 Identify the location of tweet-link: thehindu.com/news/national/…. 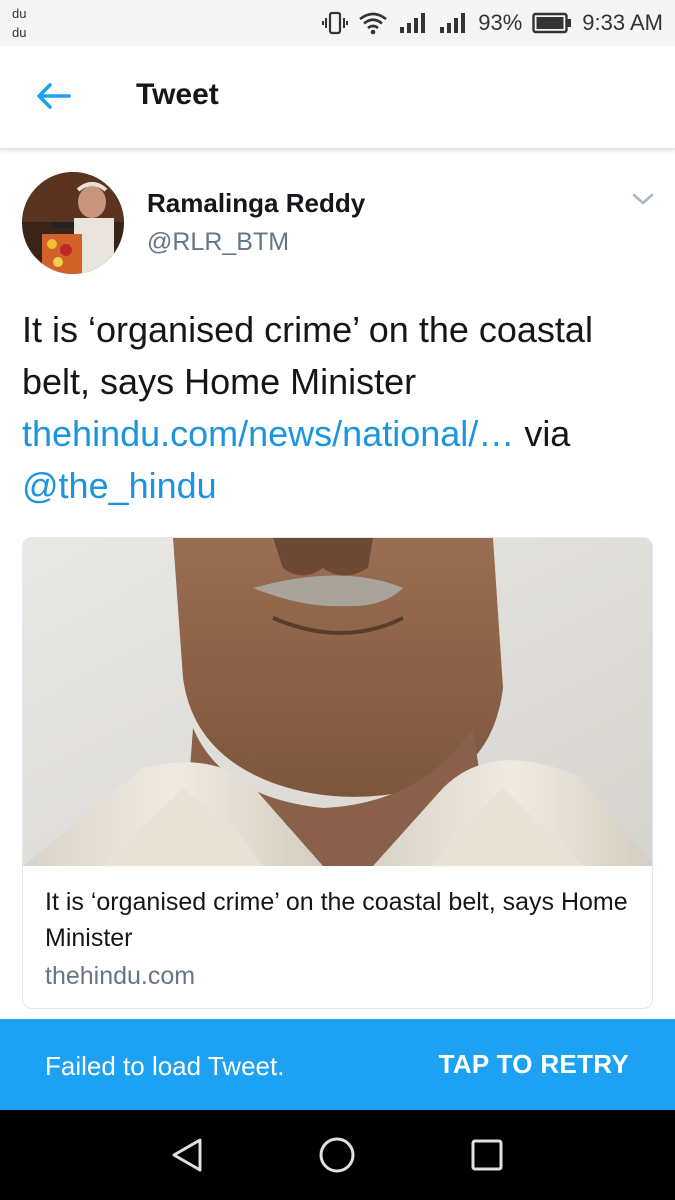
(268, 433).